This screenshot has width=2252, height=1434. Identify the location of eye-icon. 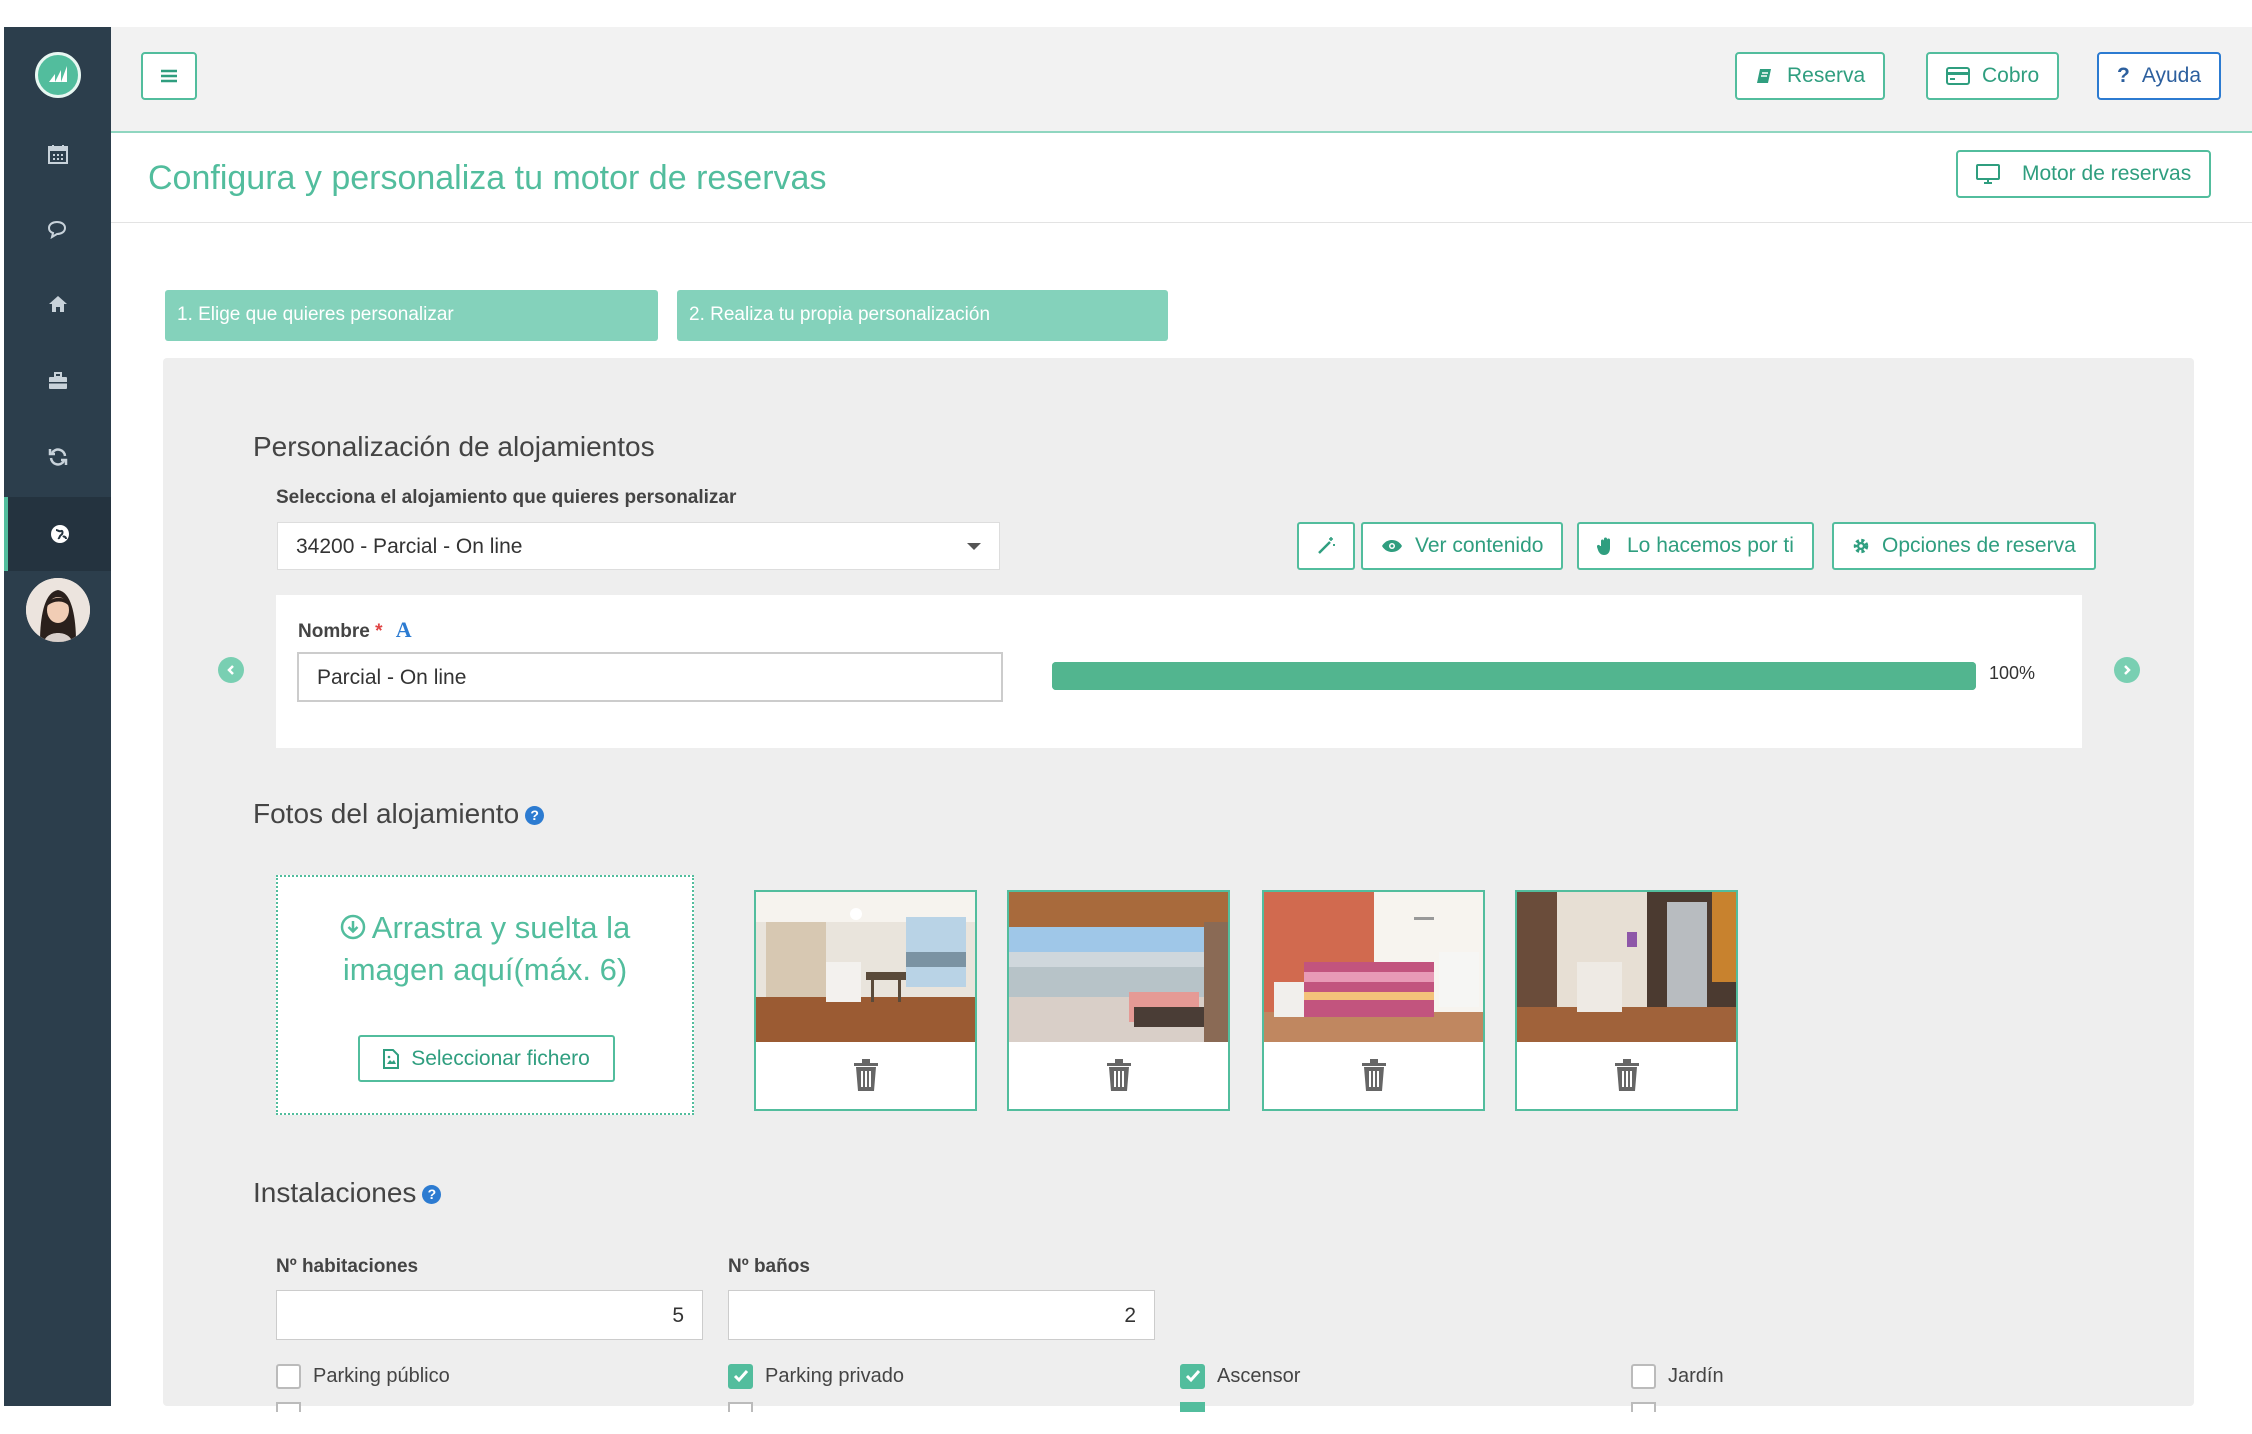
(1392, 546).